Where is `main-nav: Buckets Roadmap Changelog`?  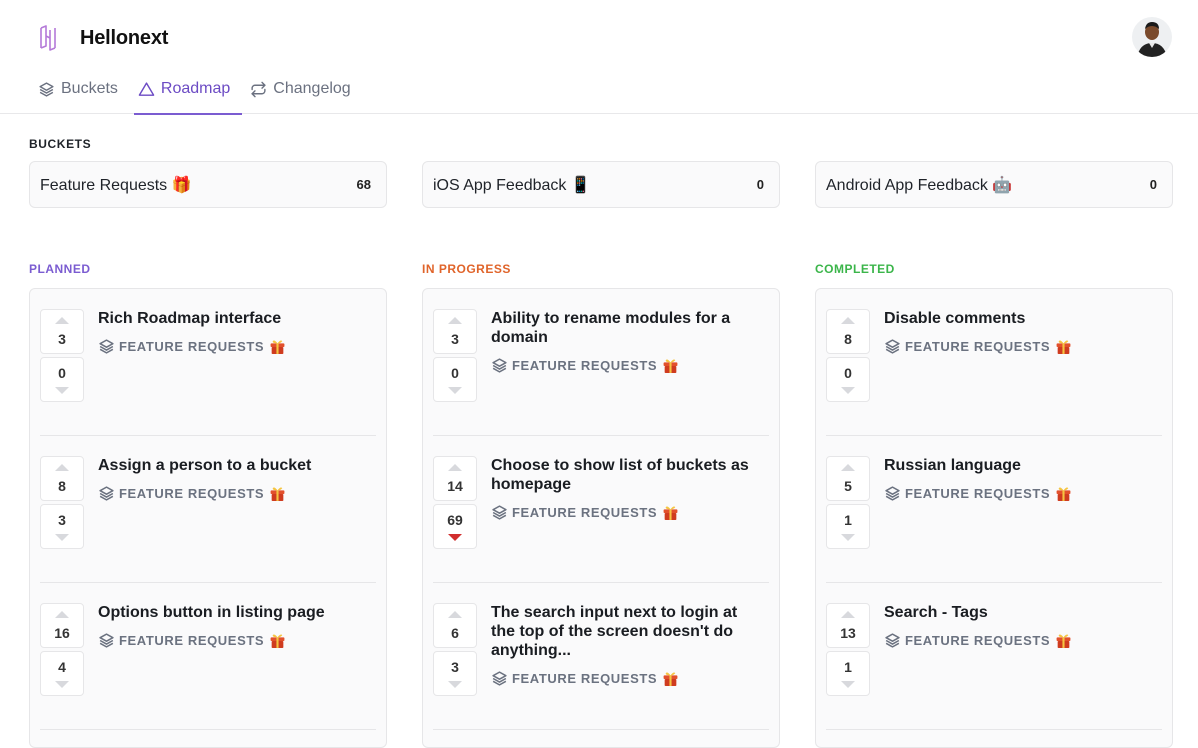 main-nav: Buckets Roadmap Changelog is located at coordinates (196, 94).